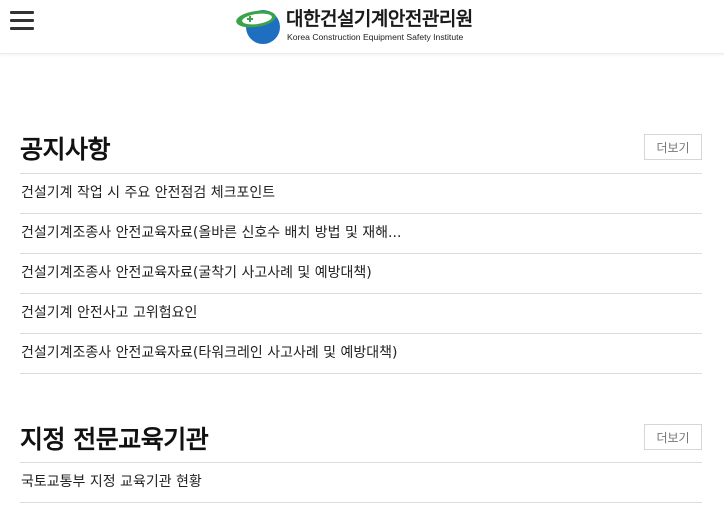 The height and width of the screenshot is (524, 724). Describe the element at coordinates (258, 27) in the screenshot. I see `logo-emblem-icon` at that location.